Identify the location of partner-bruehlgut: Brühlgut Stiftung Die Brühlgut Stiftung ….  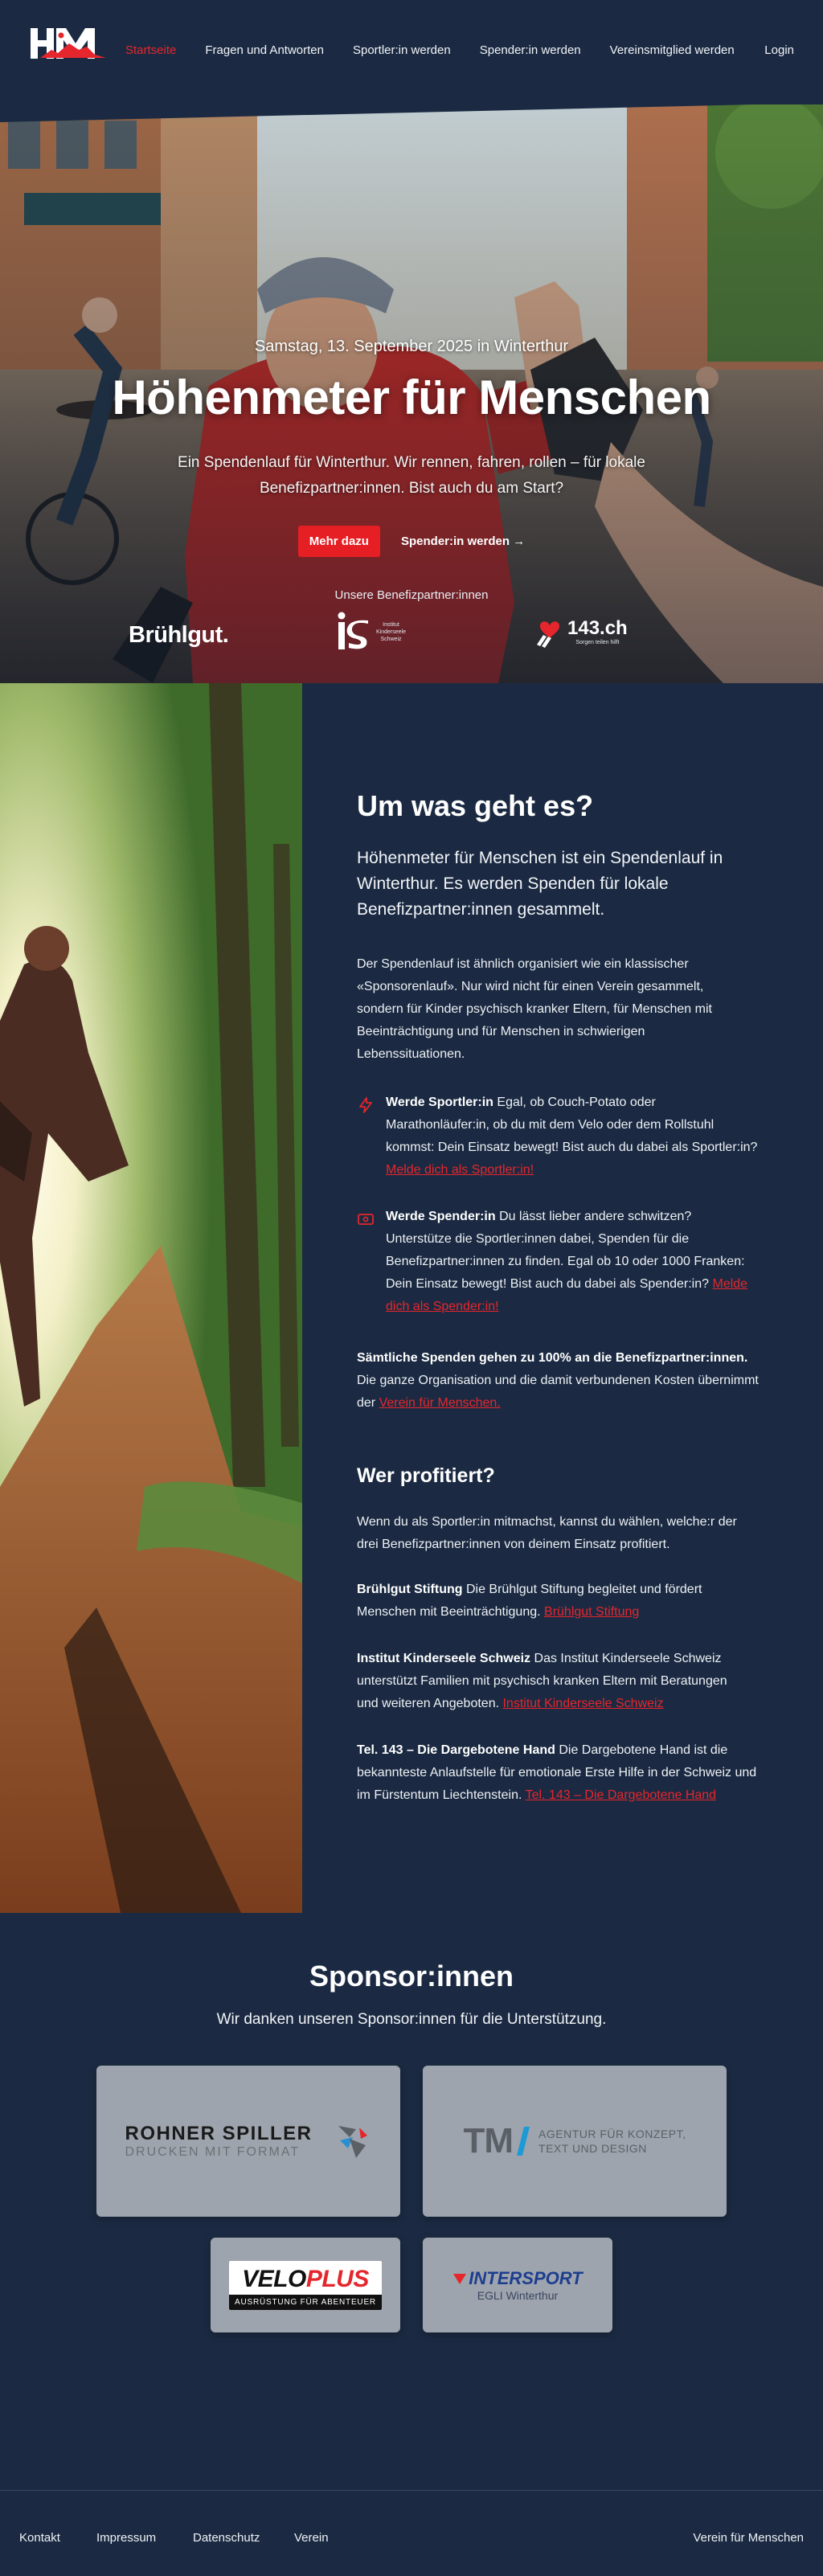
(550, 1601).